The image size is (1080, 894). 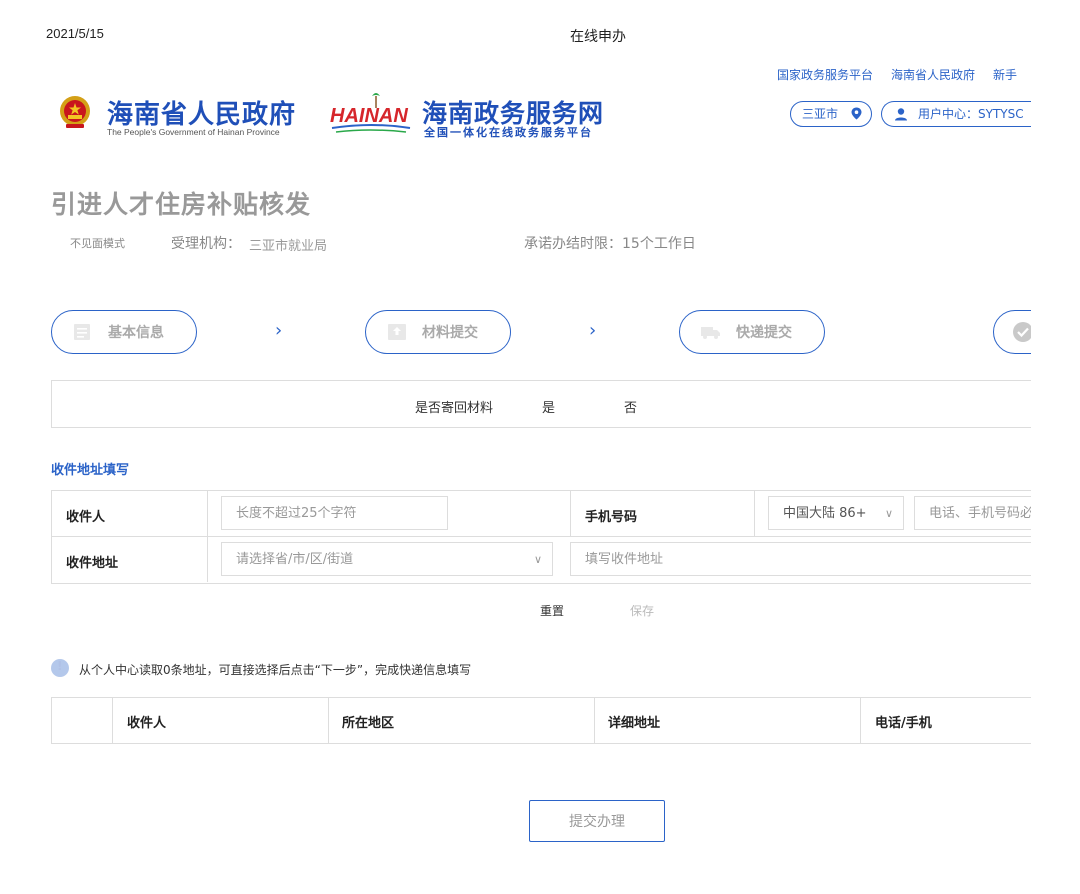 I want to click on save-button: 保存, so click(x=642, y=610).